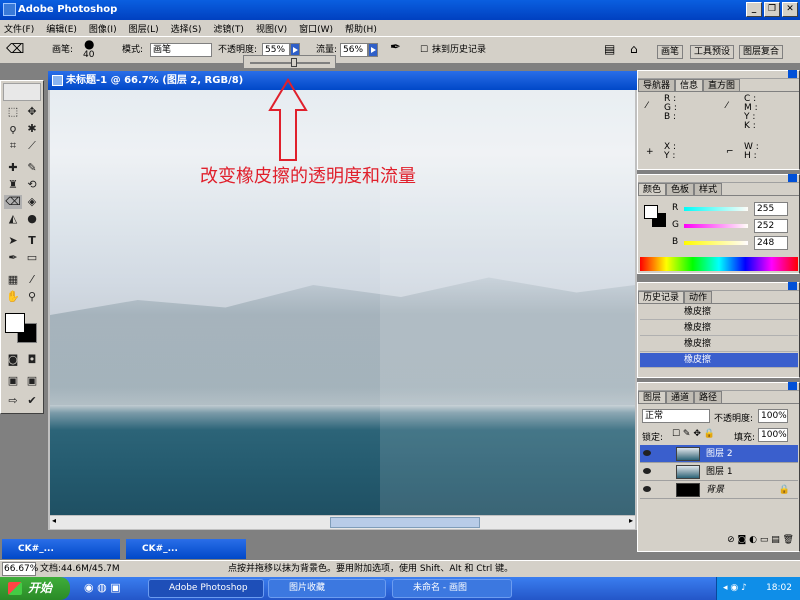  Describe the element at coordinates (651, 212) in the screenshot. I see `color-fg-swatch` at that location.